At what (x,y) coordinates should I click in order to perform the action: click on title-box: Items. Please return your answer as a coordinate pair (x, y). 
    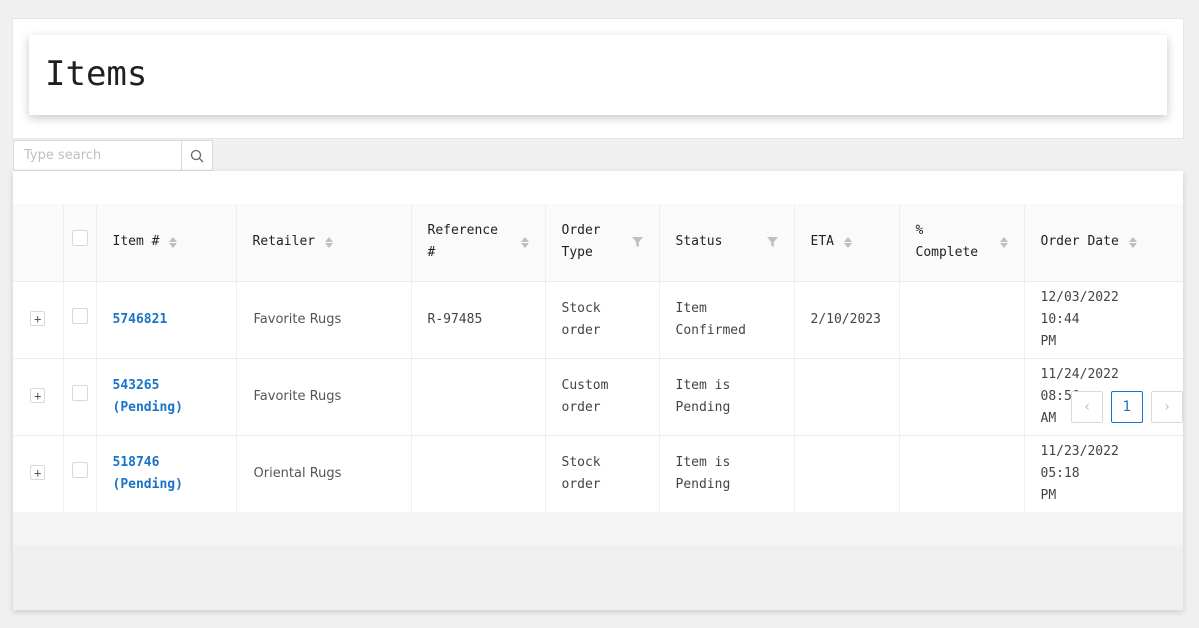
    Looking at the image, I should click on (598, 75).